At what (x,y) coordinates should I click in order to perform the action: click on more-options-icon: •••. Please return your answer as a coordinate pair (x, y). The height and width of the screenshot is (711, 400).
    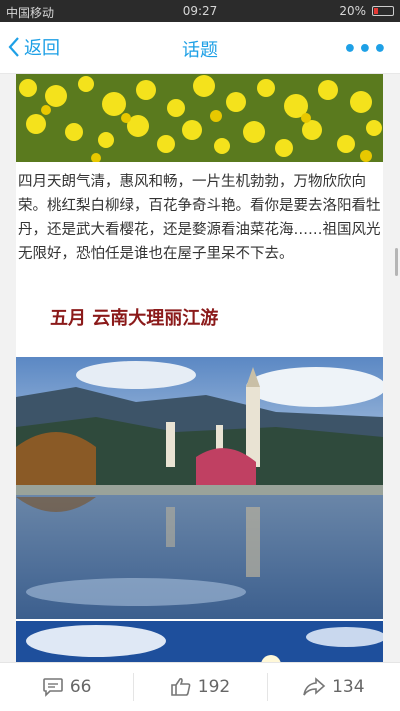
    Looking at the image, I should click on (365, 49).